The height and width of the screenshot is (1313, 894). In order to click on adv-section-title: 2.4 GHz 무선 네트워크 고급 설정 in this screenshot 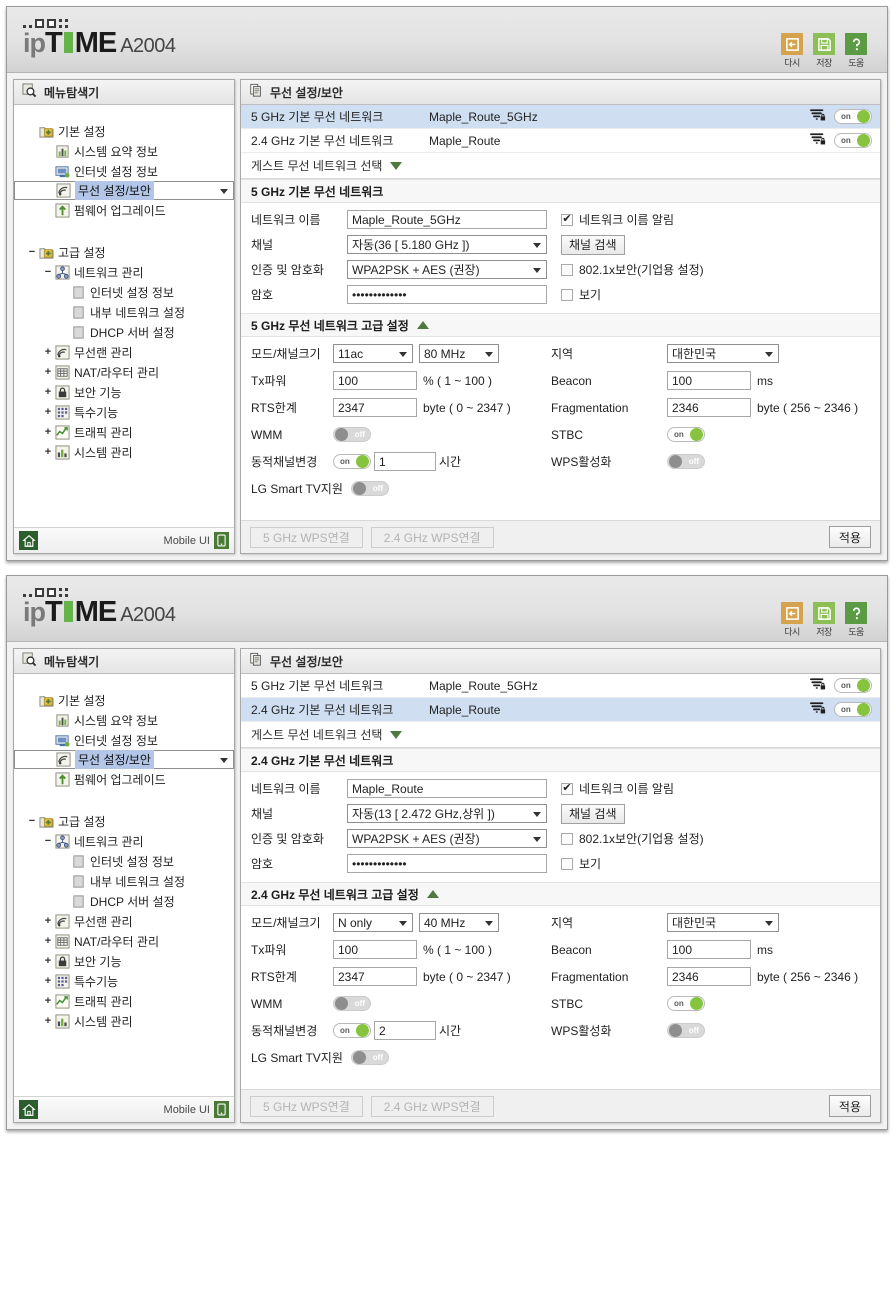, I will do `click(560, 894)`.